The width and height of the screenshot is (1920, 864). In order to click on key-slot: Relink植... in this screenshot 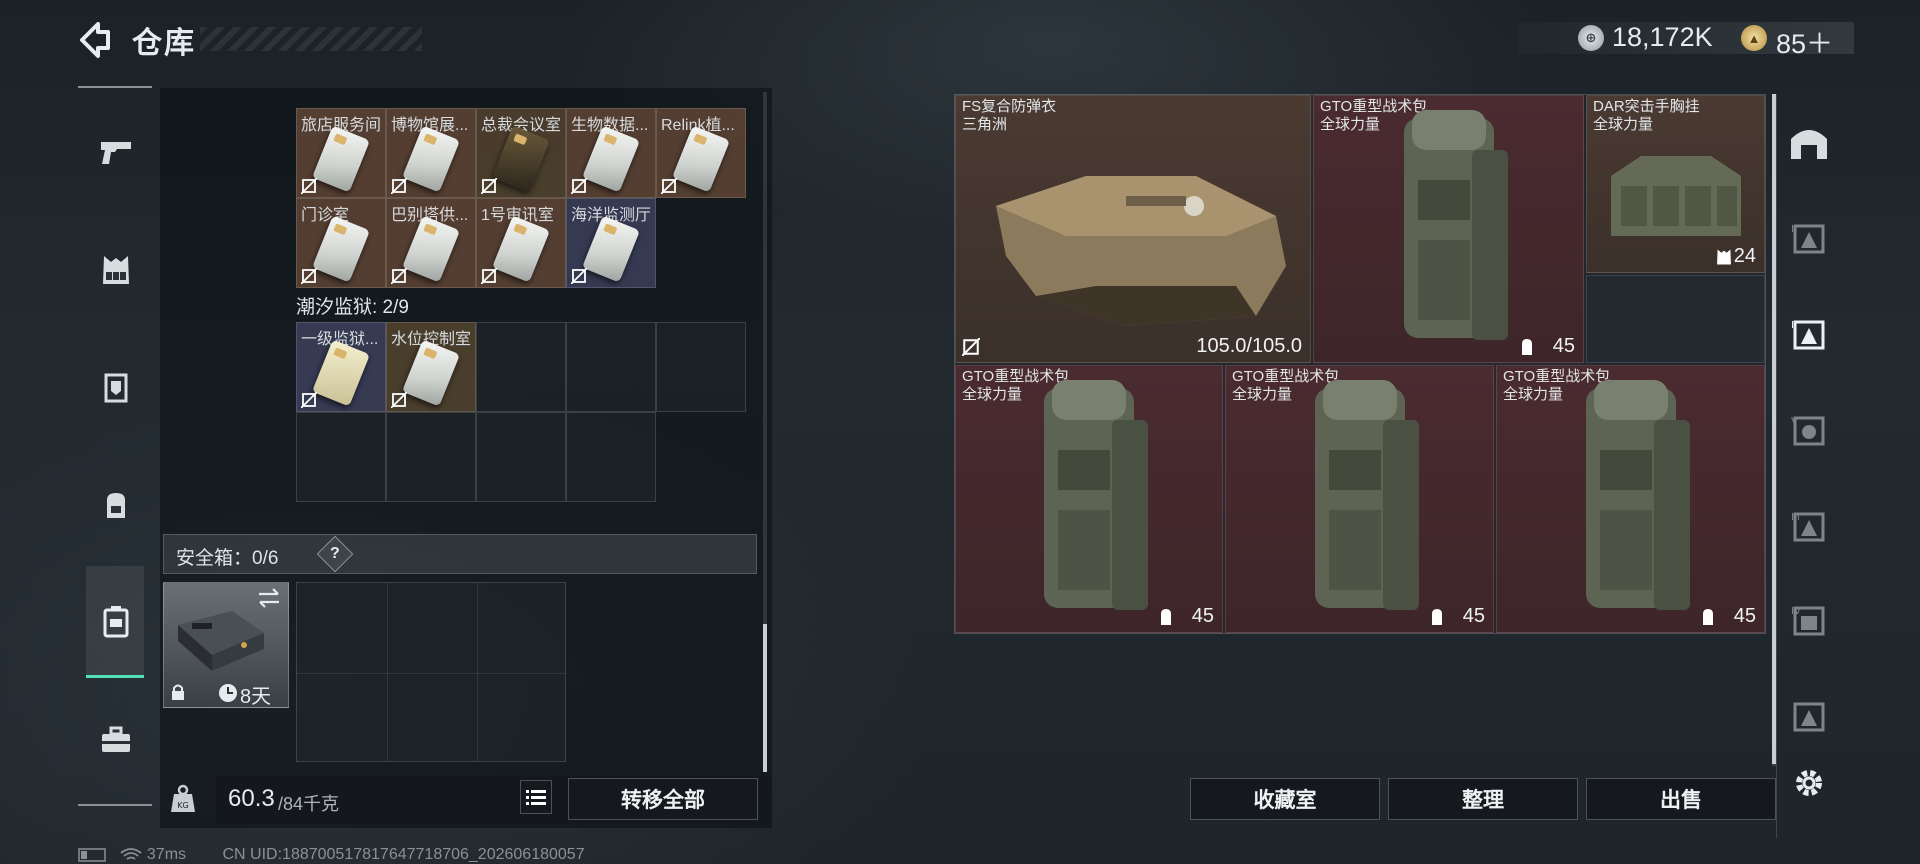, I will do `click(701, 153)`.